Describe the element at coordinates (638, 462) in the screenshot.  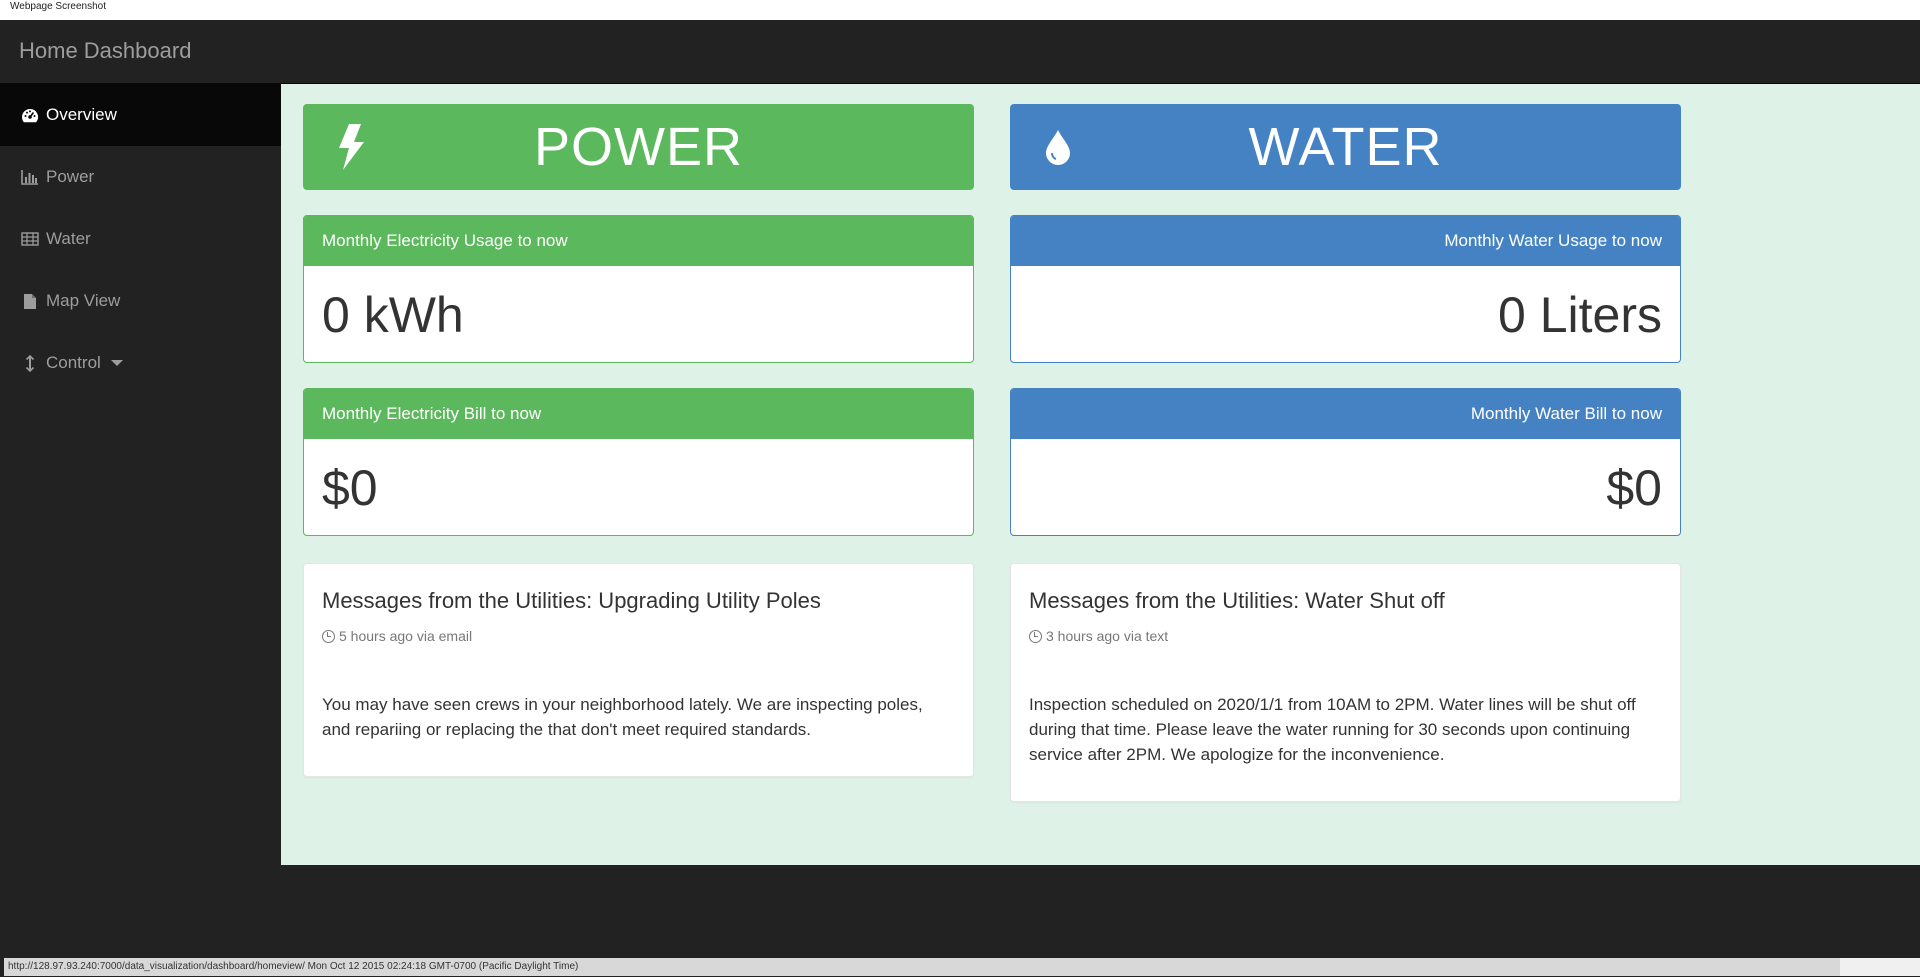
I see `electricity-bill-card: Monthly Electricity Bill to now $0` at that location.